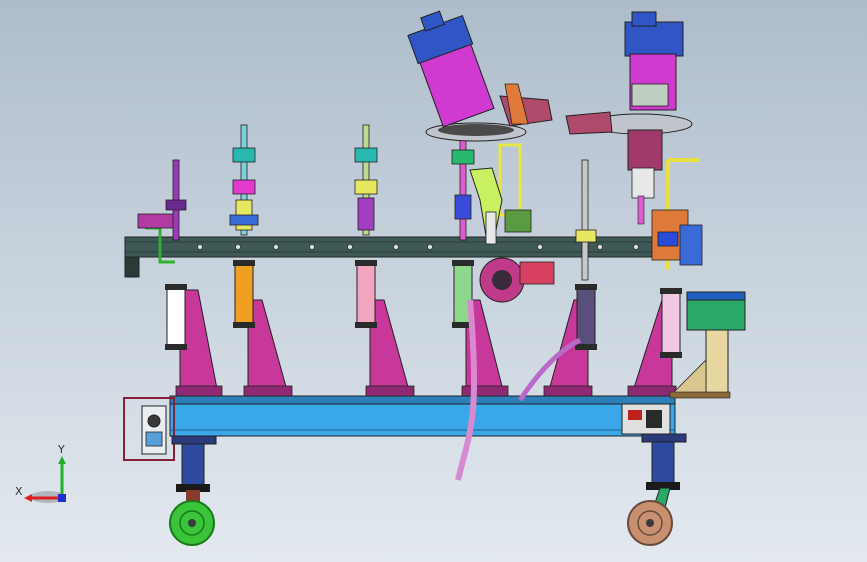 The width and height of the screenshot is (867, 562). I want to click on clamp-cylinders, so click(423, 309).